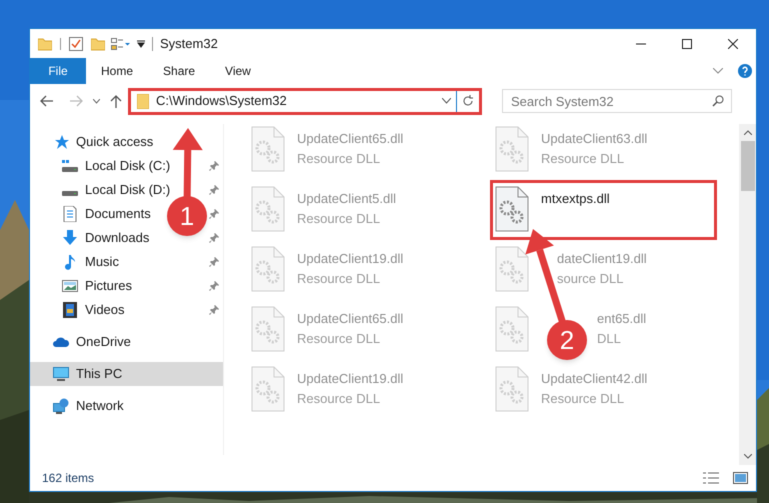 The image size is (769, 503). I want to click on tiles-view-icon, so click(740, 478).